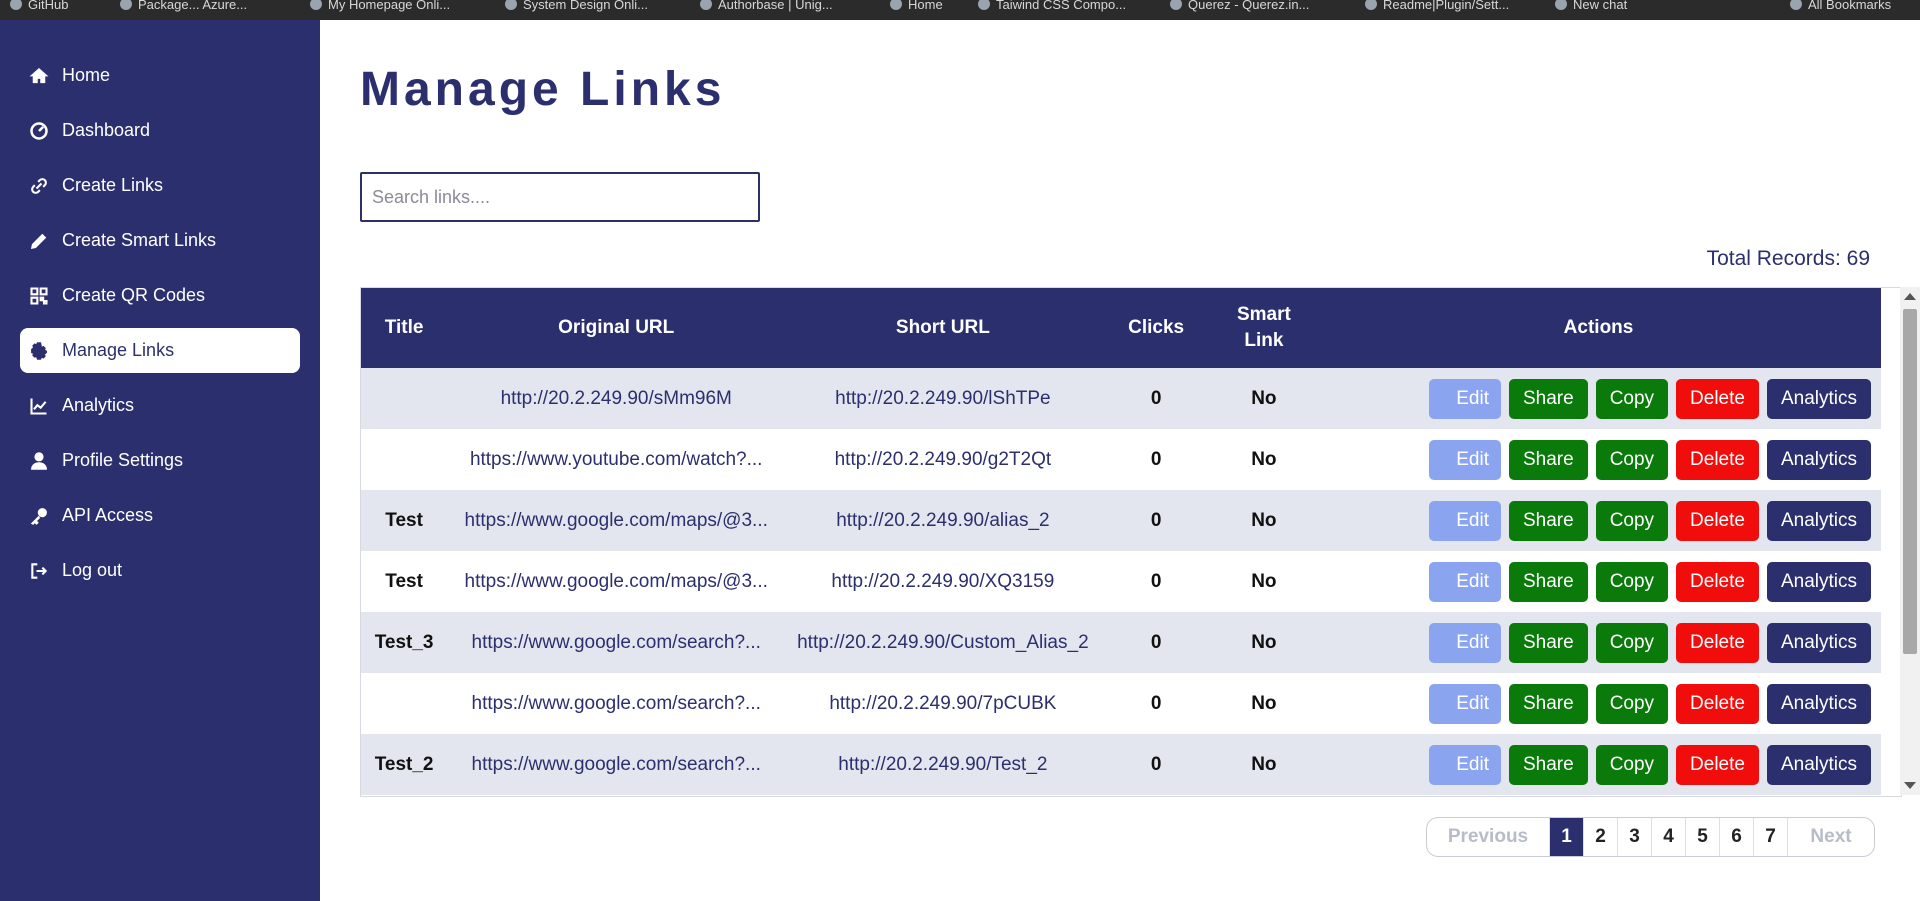 This screenshot has height=901, width=1920. Describe the element at coordinates (943, 581) in the screenshot. I see `cell-short-url: http://20.2.249.90/XQ3159` at that location.